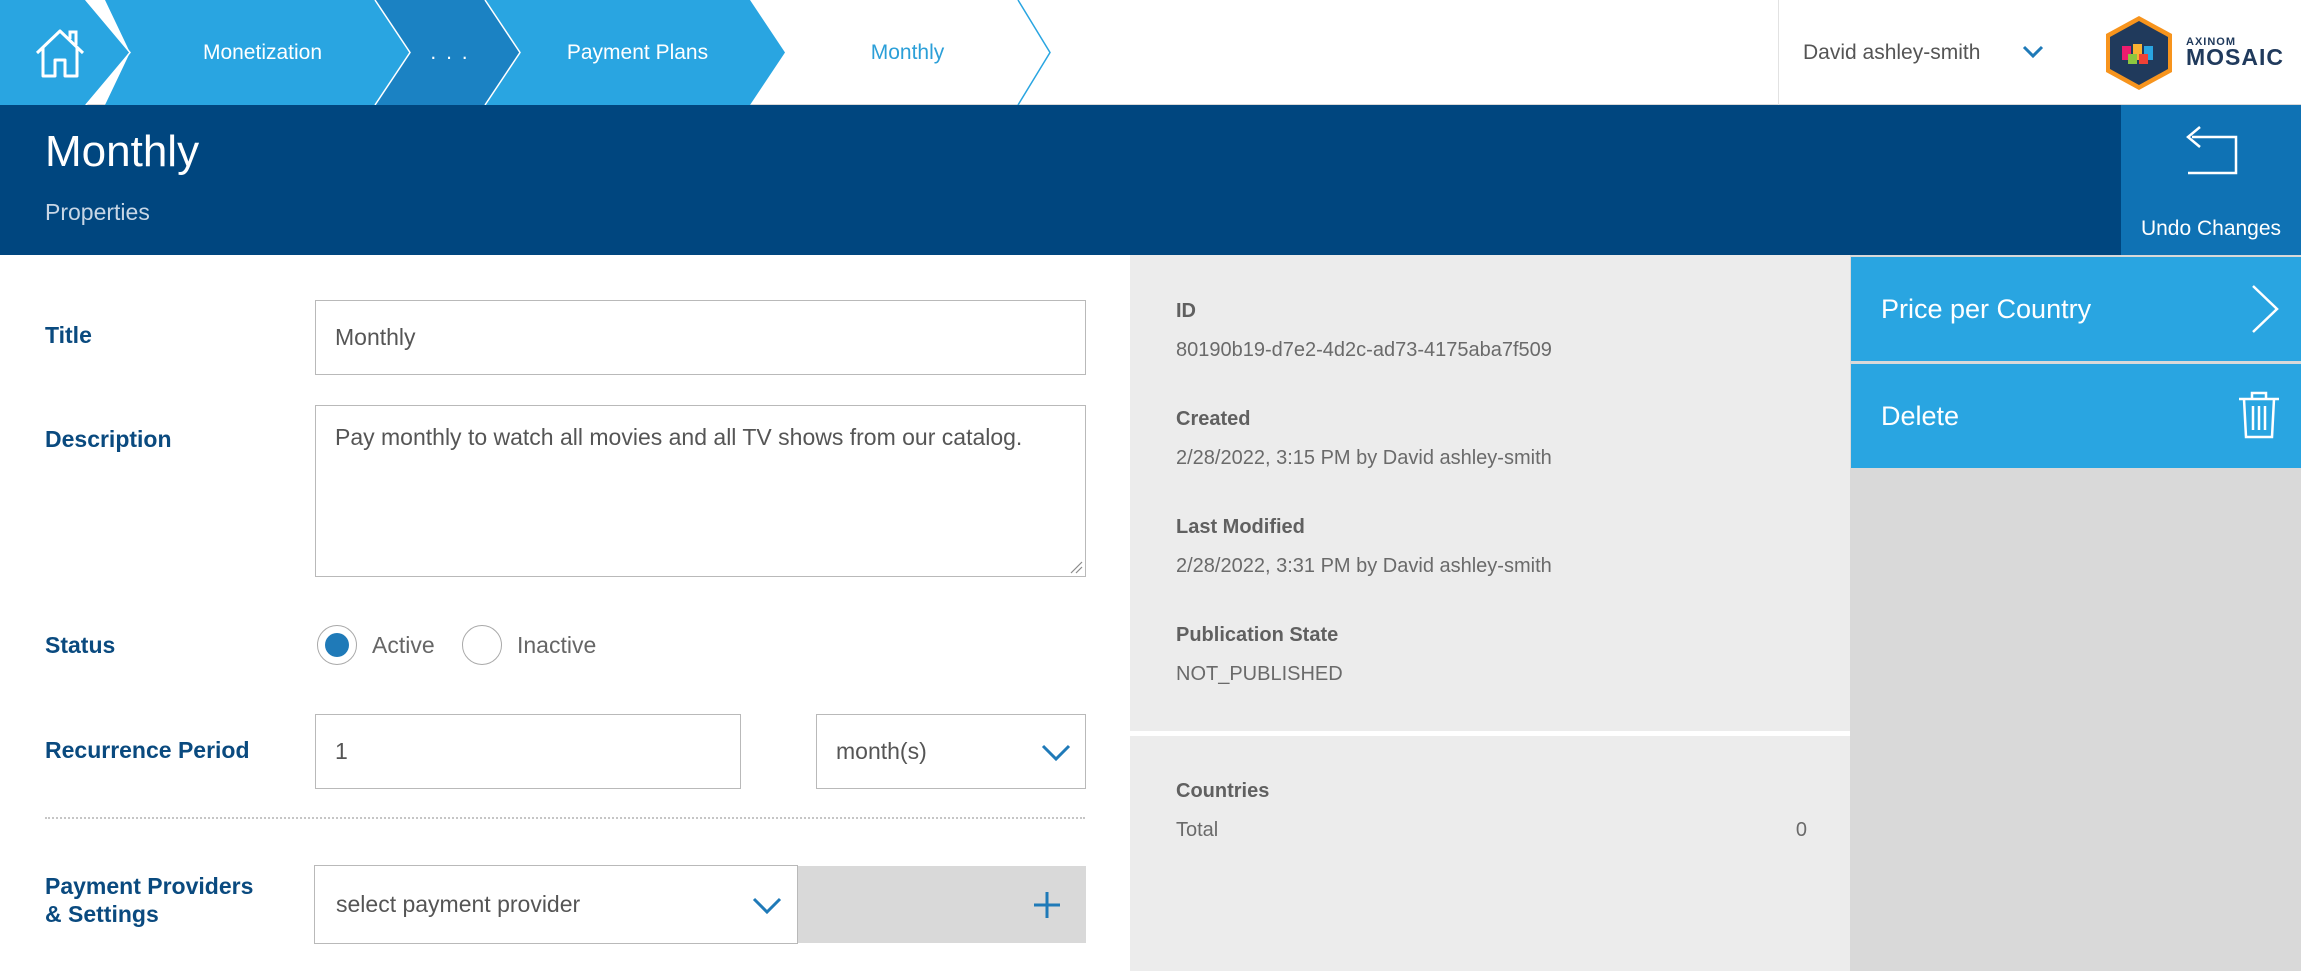 The image size is (2301, 971). I want to click on status-inactive-radio, so click(482, 645).